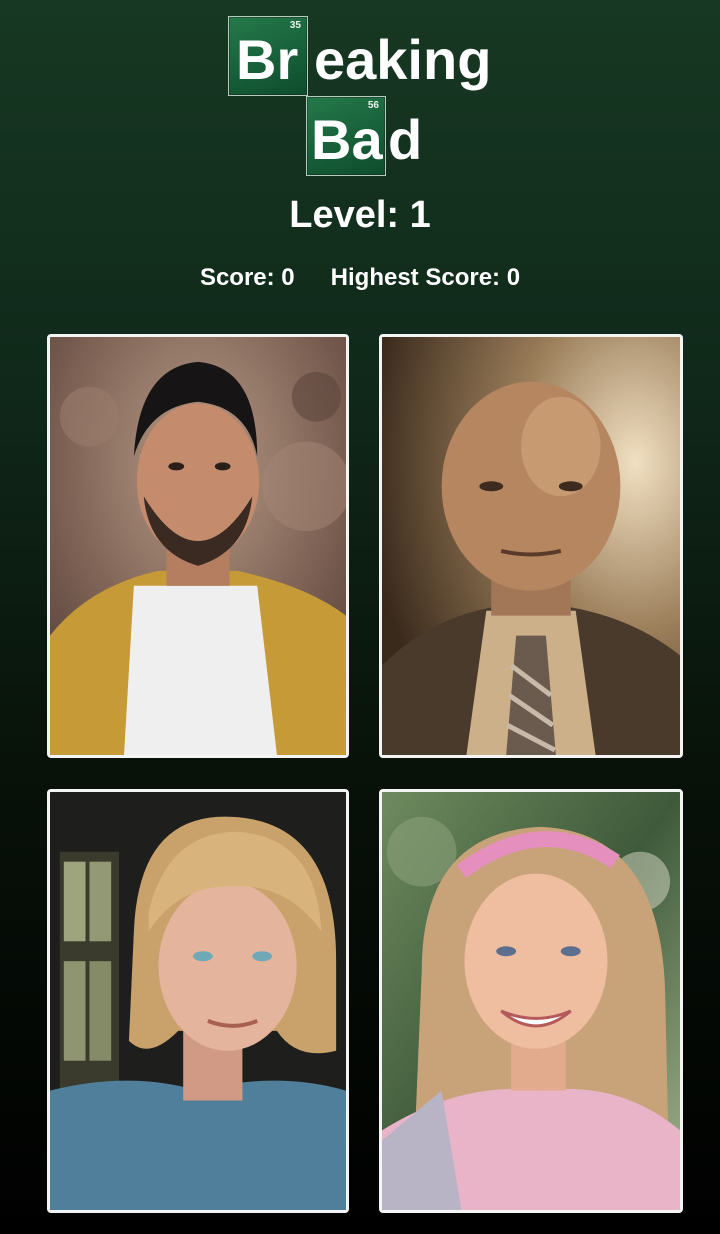  What do you see at coordinates (425, 277) in the screenshot?
I see `highest-score: Highest Score: 0` at bounding box center [425, 277].